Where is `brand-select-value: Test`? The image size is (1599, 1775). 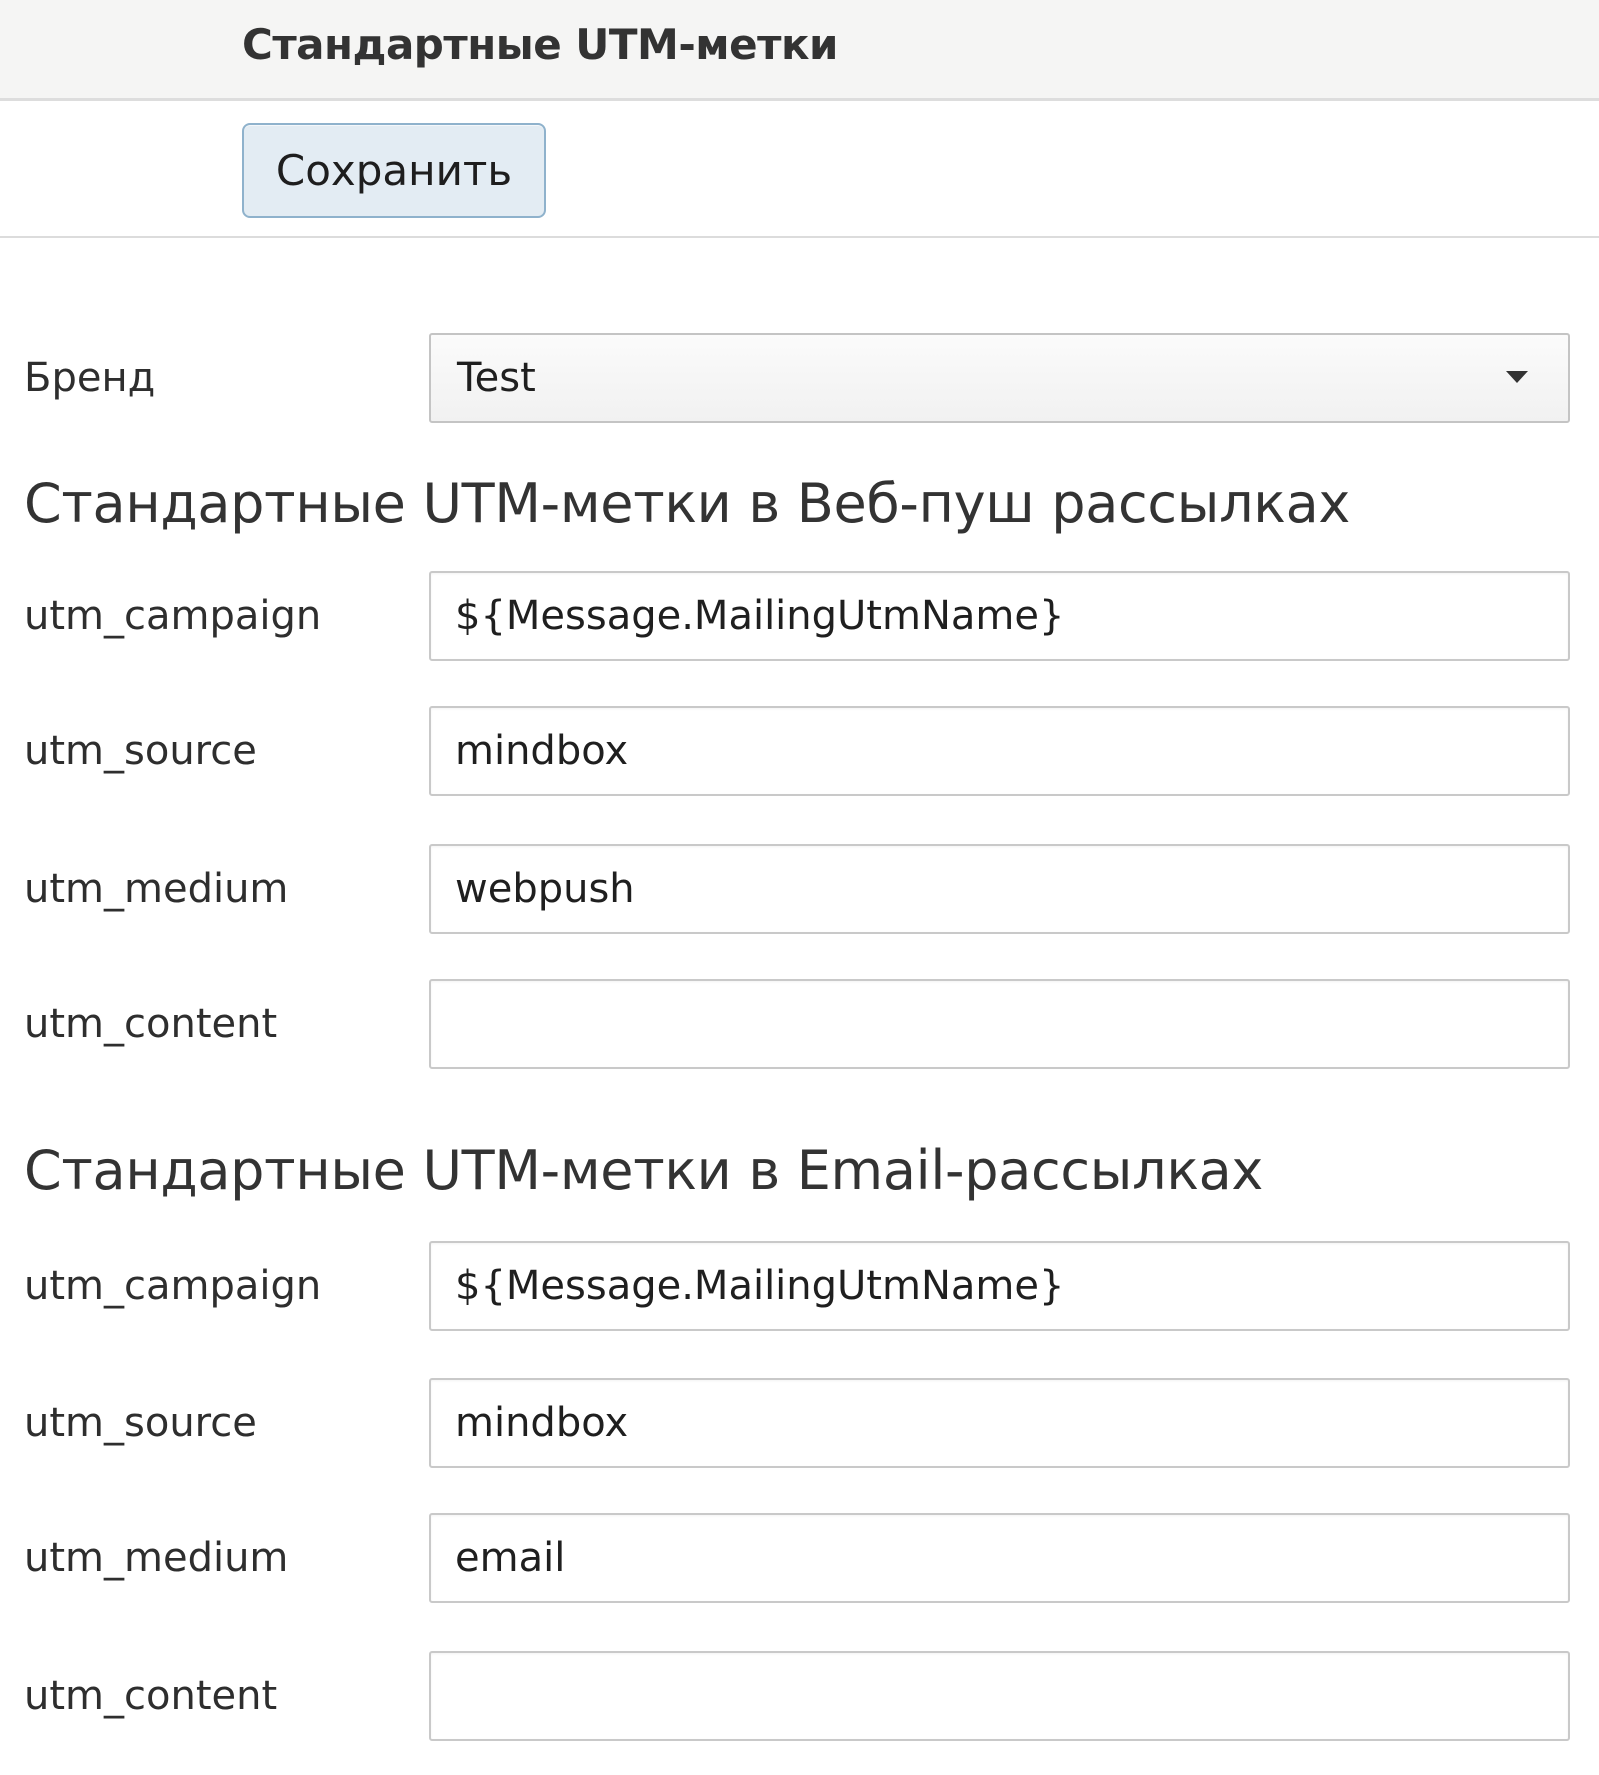
brand-select-value: Test is located at coordinates (496, 378).